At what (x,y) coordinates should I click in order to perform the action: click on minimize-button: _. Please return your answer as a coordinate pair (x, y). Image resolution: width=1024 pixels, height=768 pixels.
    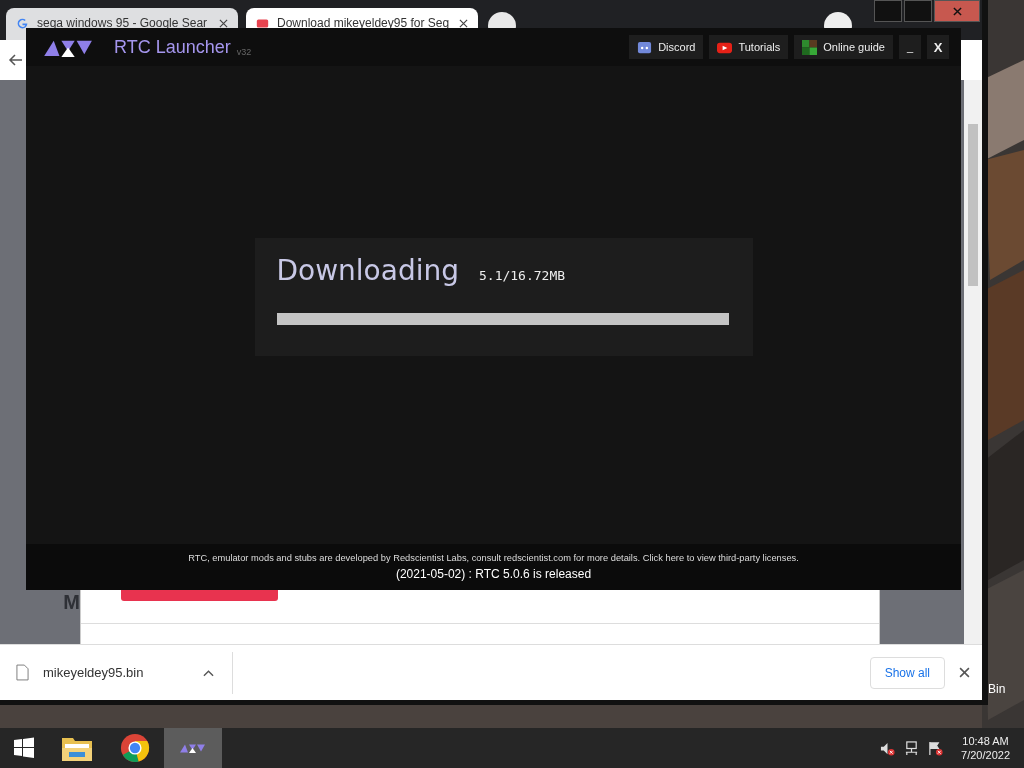
    Looking at the image, I should click on (910, 47).